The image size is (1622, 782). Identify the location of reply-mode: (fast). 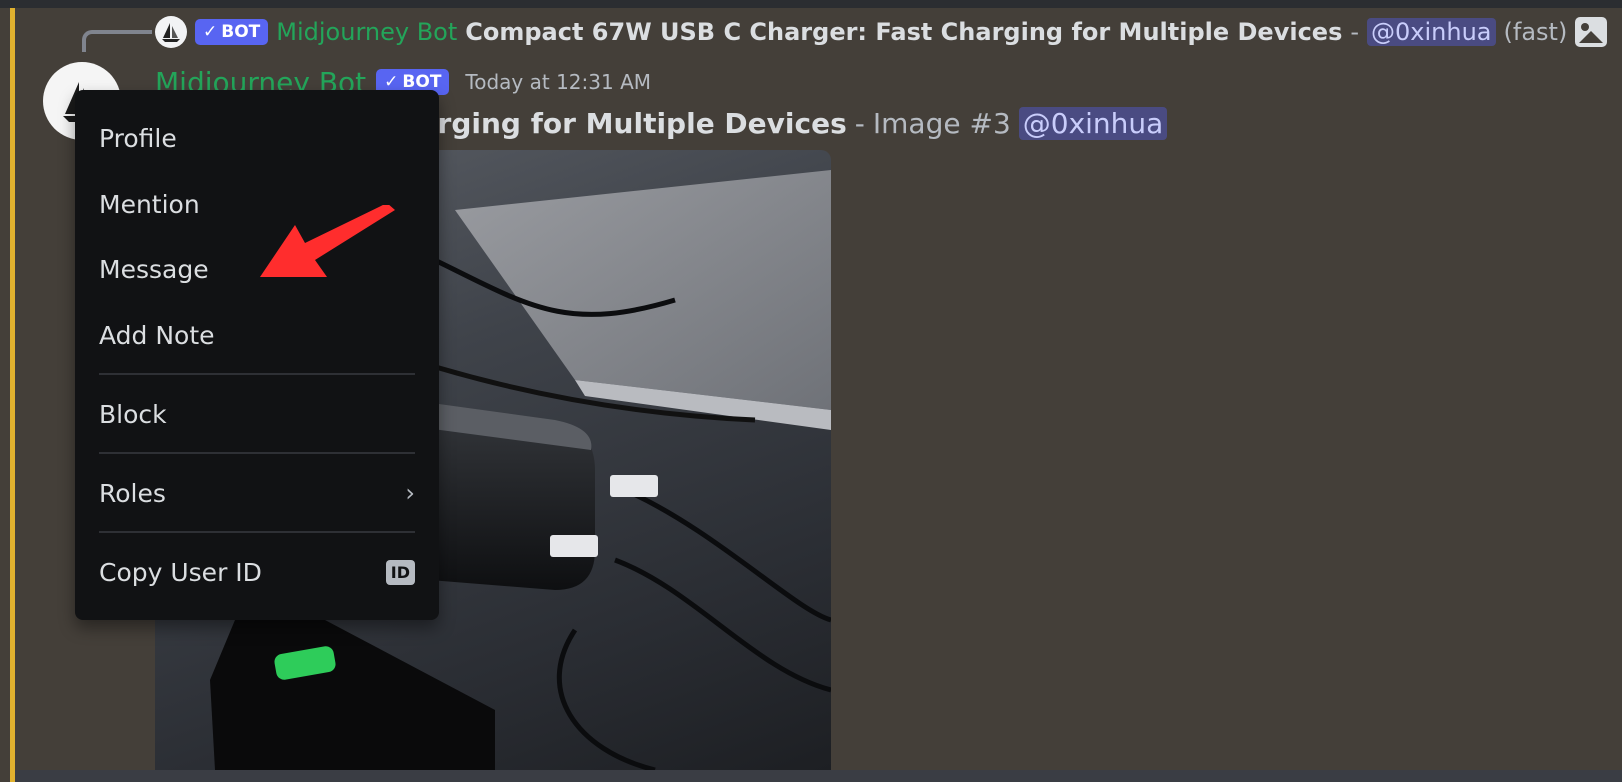
(1535, 32).